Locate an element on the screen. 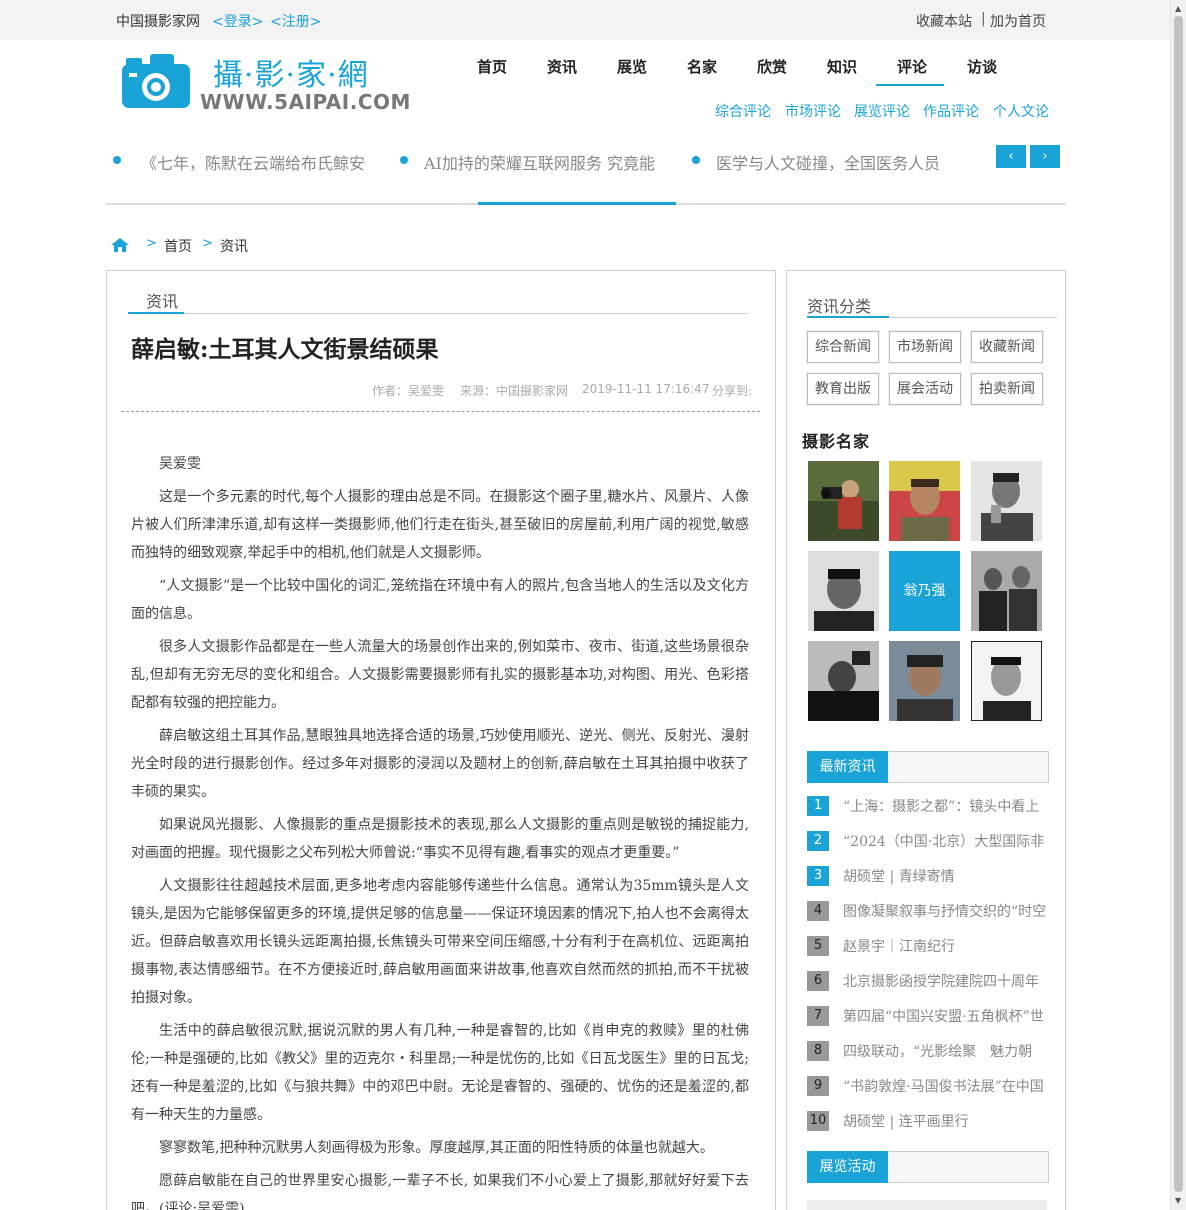 The height and width of the screenshot is (1210, 1186). article-paragraph: 吴爱雯 is located at coordinates (180, 464).